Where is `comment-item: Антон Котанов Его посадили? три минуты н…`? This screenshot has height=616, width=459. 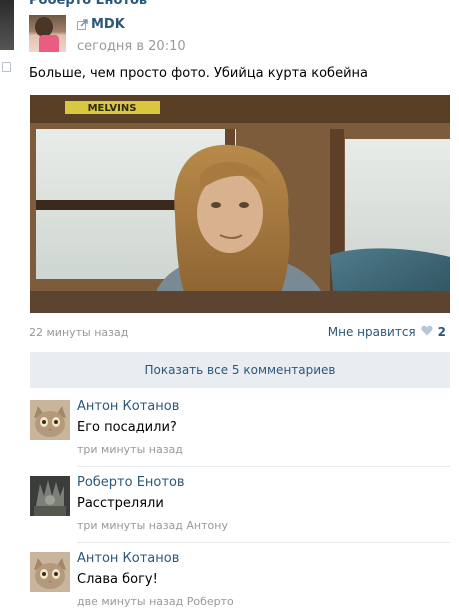
comment-item: Антон Котанов Его посадили? три минуты н… is located at coordinates (240, 433).